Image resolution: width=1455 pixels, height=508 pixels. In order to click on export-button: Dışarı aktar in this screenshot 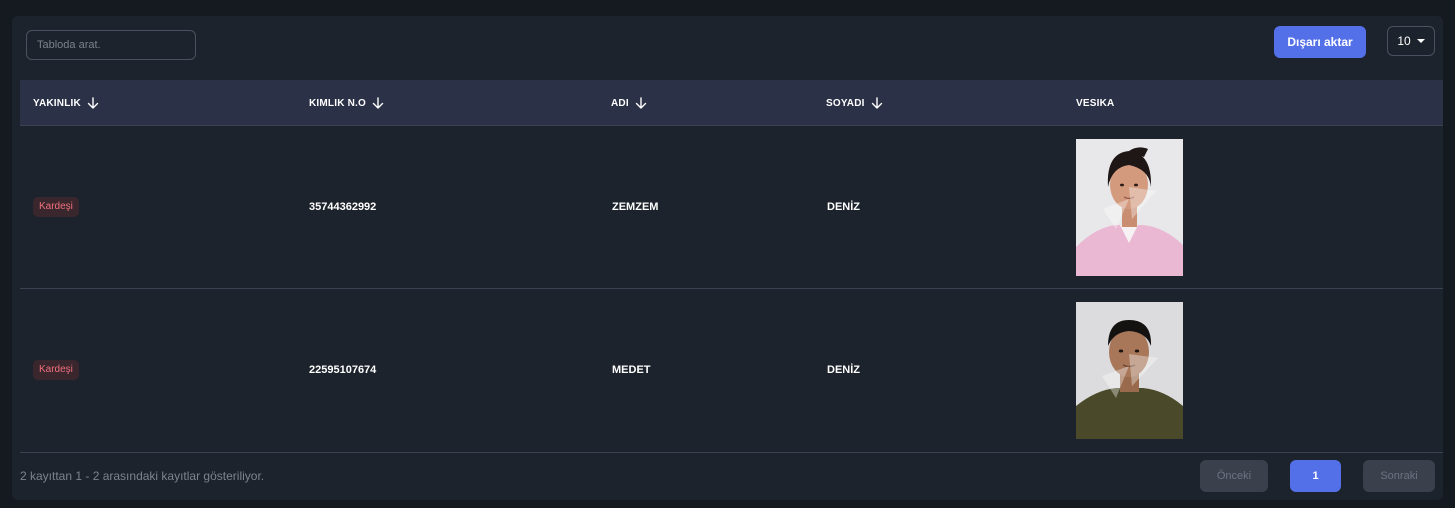, I will do `click(1320, 42)`.